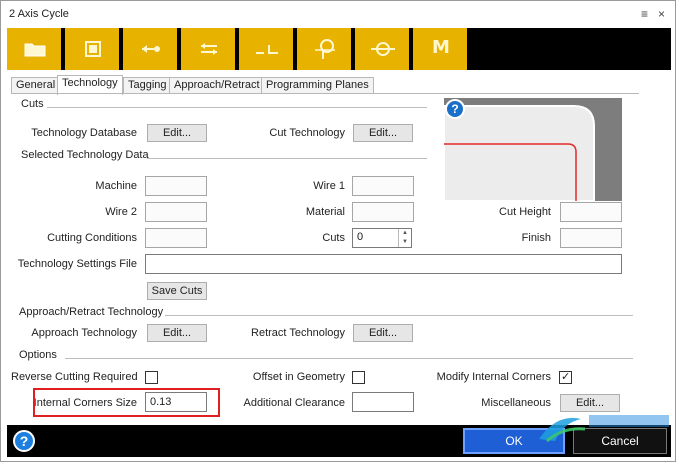 This screenshot has height=462, width=676. I want to click on toolpath-preview-image: ?, so click(533, 149).